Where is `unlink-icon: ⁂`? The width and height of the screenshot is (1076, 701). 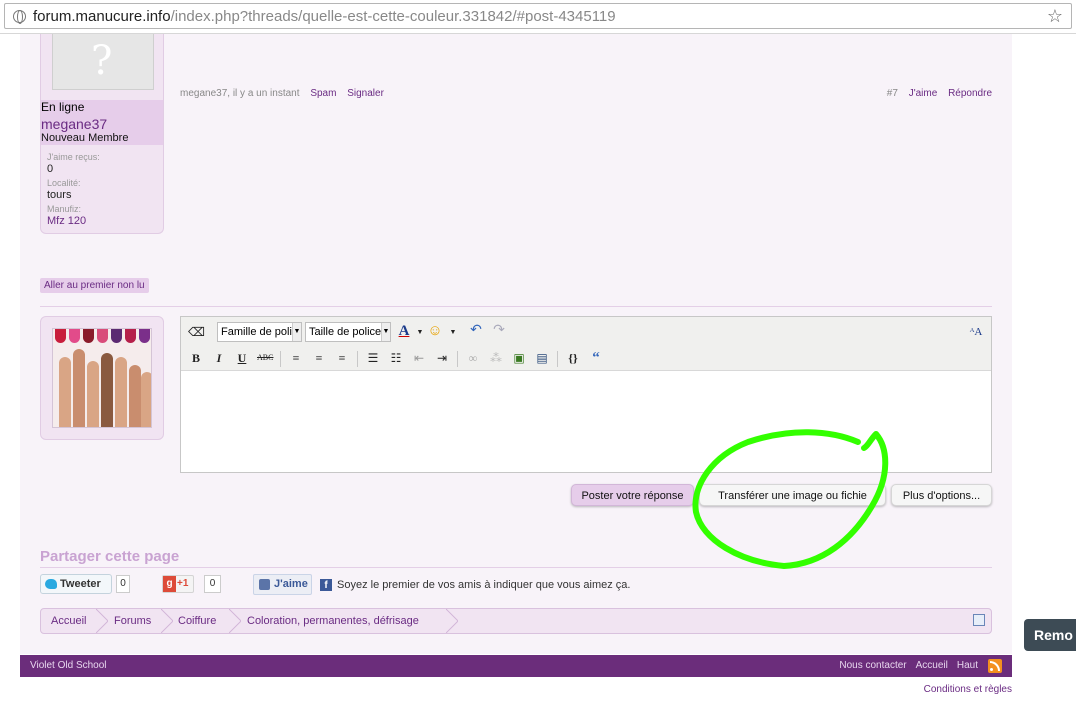 unlink-icon: ⁂ is located at coordinates (496, 358).